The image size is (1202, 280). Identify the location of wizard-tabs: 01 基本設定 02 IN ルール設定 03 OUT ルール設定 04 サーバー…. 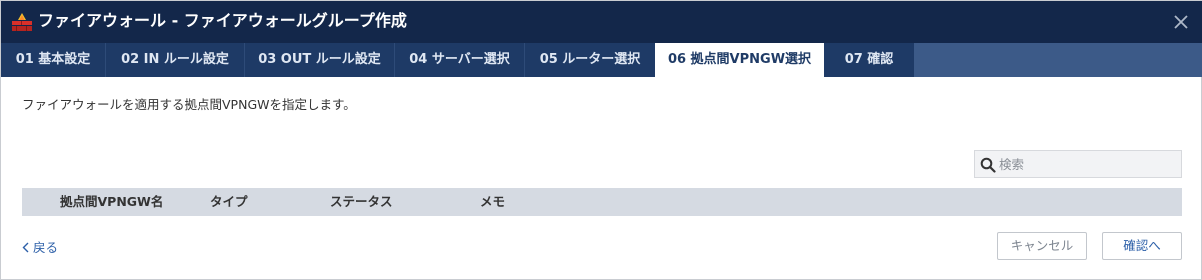
(601, 60).